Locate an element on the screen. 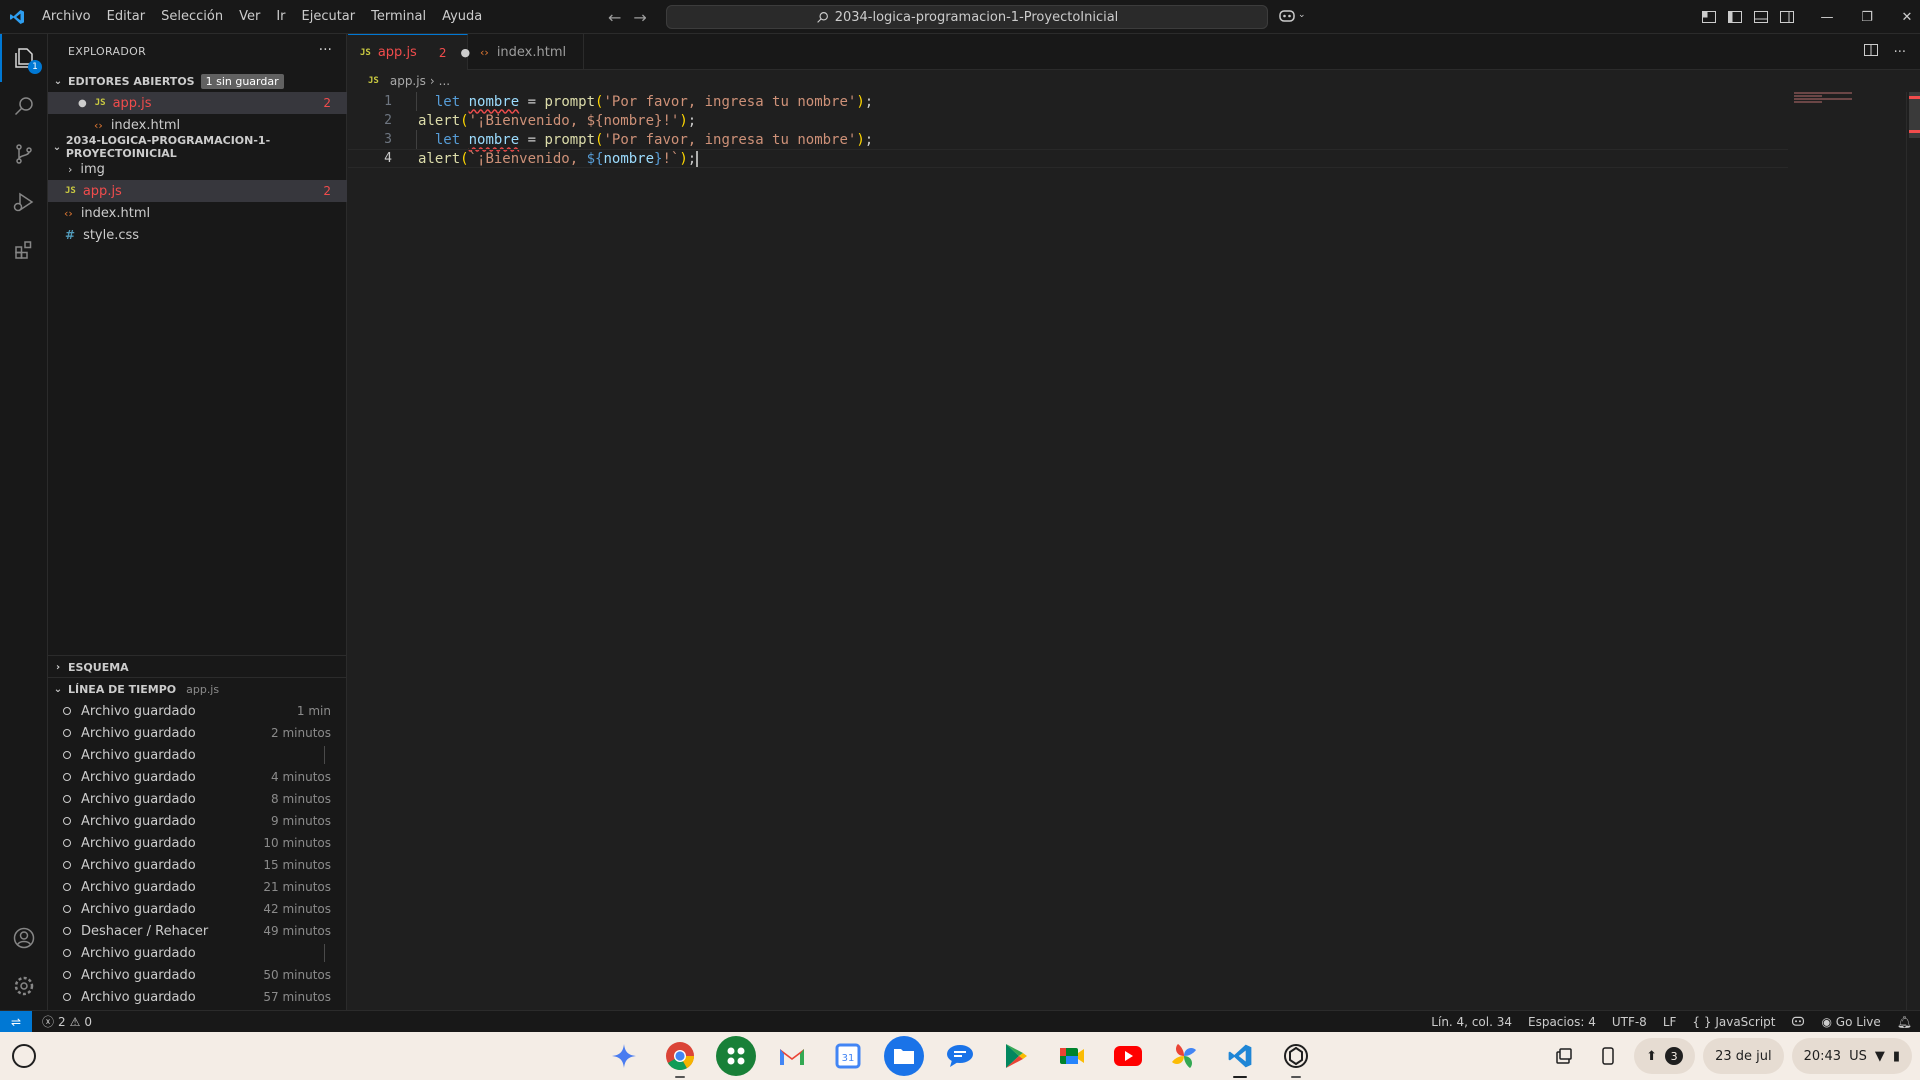 This screenshot has height=1080, width=1920. minimize-icon: — is located at coordinates (1827, 17).